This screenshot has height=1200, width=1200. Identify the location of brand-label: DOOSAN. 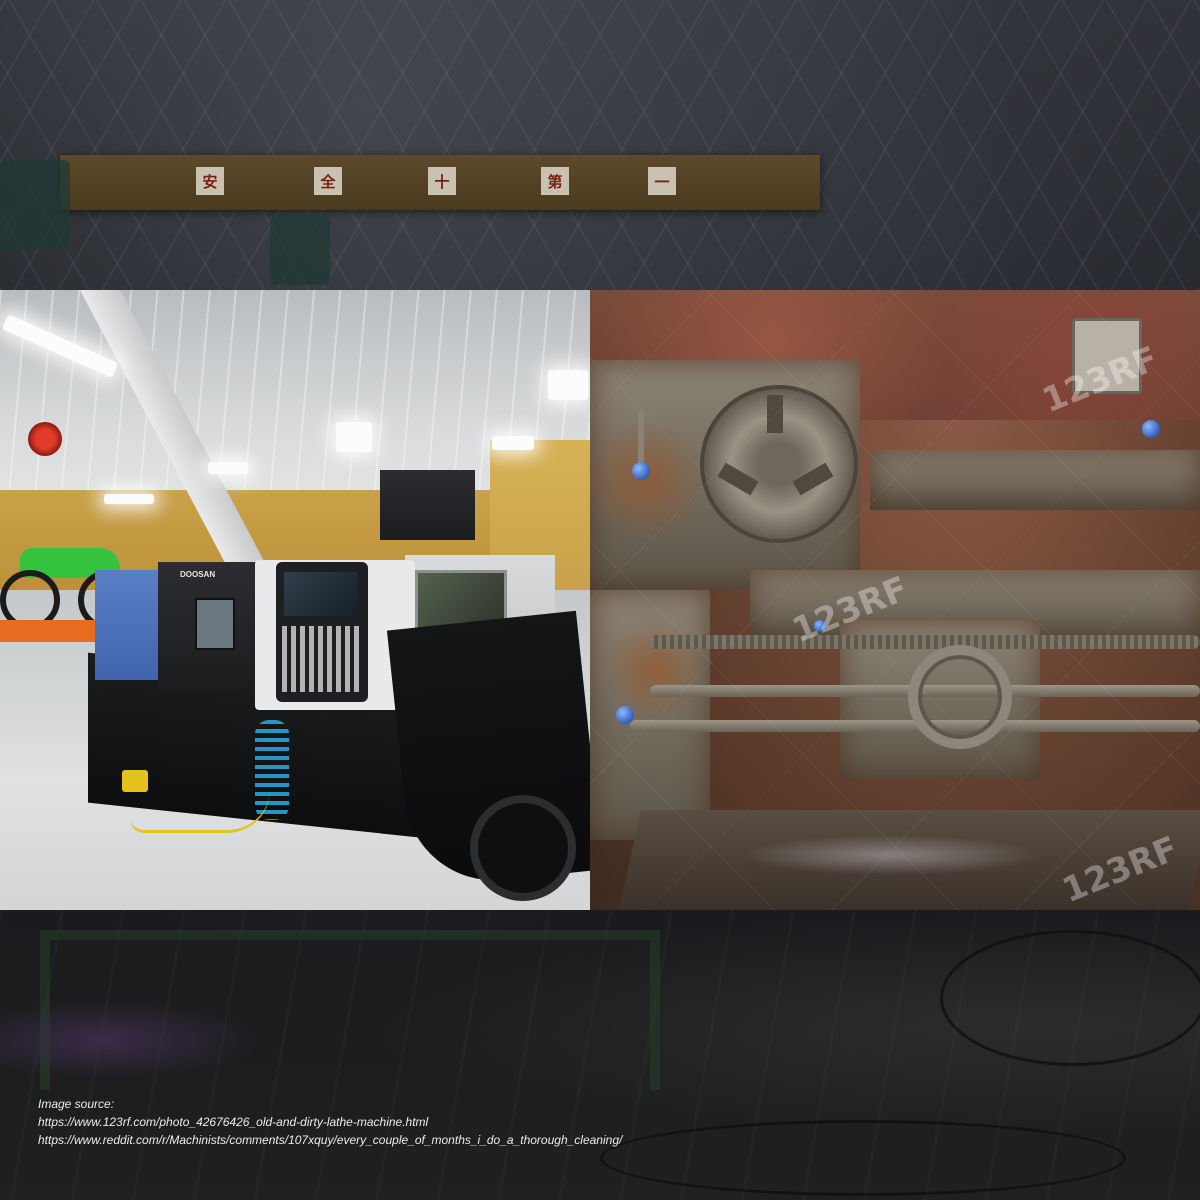
(198, 574).